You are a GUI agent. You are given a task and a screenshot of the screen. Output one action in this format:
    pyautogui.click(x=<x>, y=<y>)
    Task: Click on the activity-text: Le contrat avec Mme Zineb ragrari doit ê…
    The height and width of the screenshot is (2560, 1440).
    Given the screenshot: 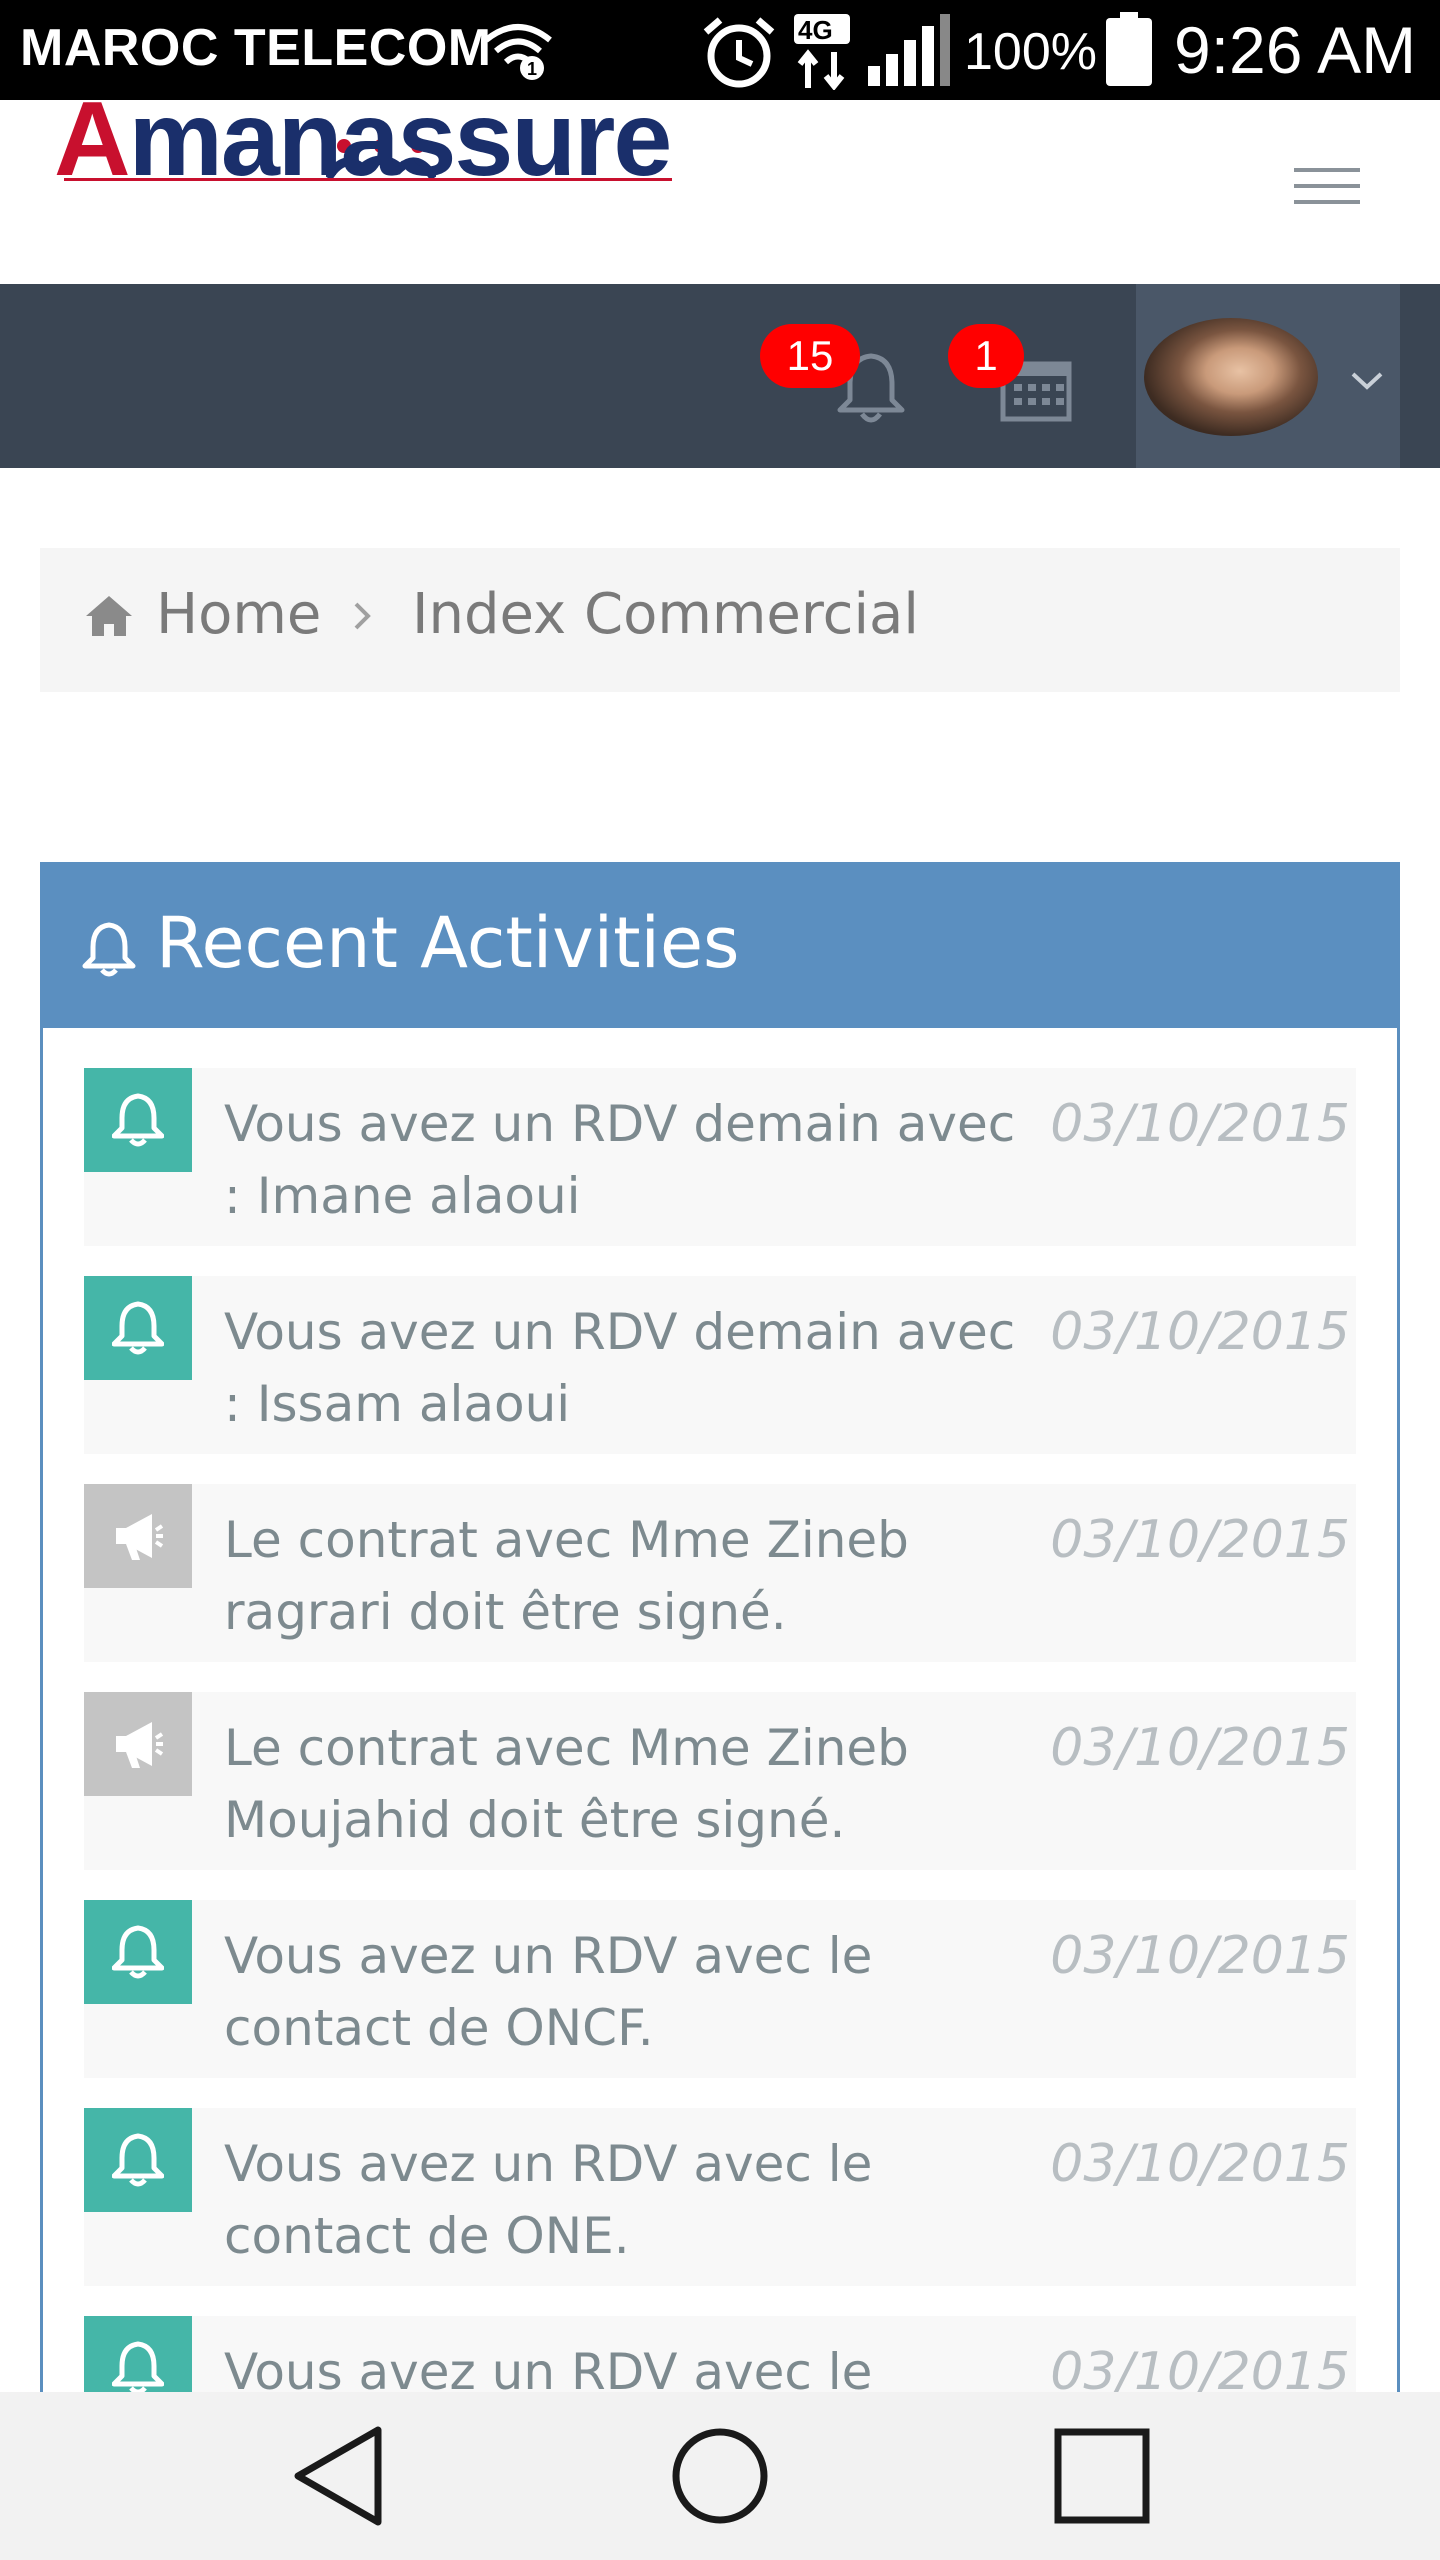 What is the action you would take?
    pyautogui.click(x=566, y=1576)
    